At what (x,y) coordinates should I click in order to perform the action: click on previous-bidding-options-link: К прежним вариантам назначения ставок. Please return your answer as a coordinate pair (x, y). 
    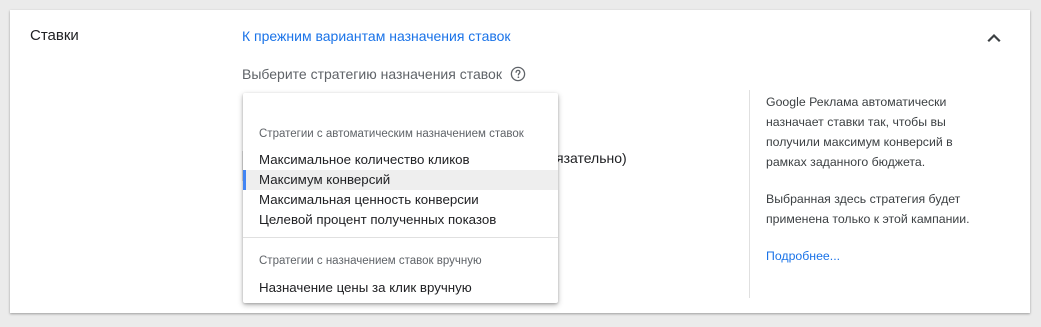
    Looking at the image, I should click on (376, 36).